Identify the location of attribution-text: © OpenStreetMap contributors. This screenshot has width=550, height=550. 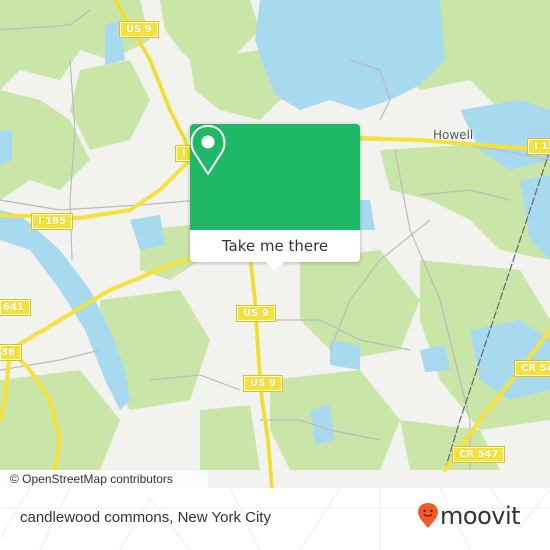
(91, 479).